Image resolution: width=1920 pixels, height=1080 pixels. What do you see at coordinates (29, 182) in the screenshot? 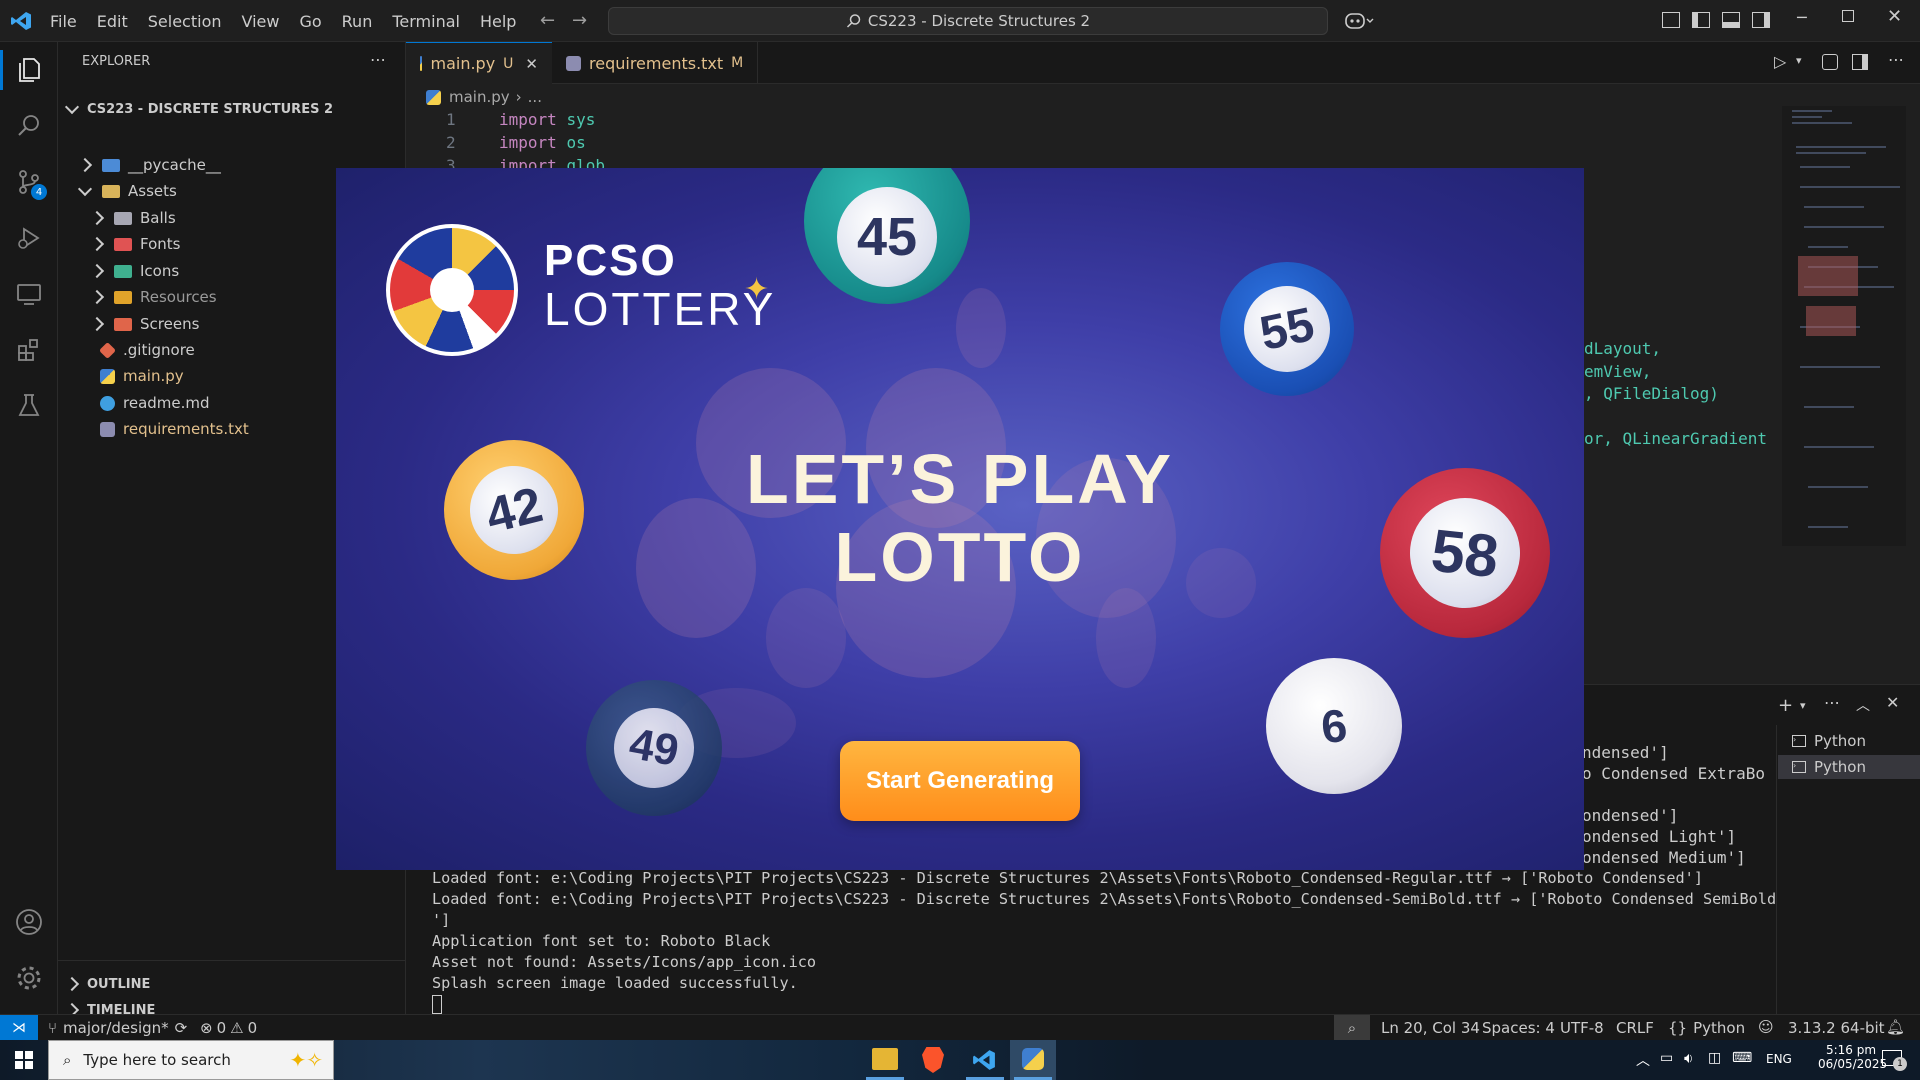
I see `source-control-icon: 4` at bounding box center [29, 182].